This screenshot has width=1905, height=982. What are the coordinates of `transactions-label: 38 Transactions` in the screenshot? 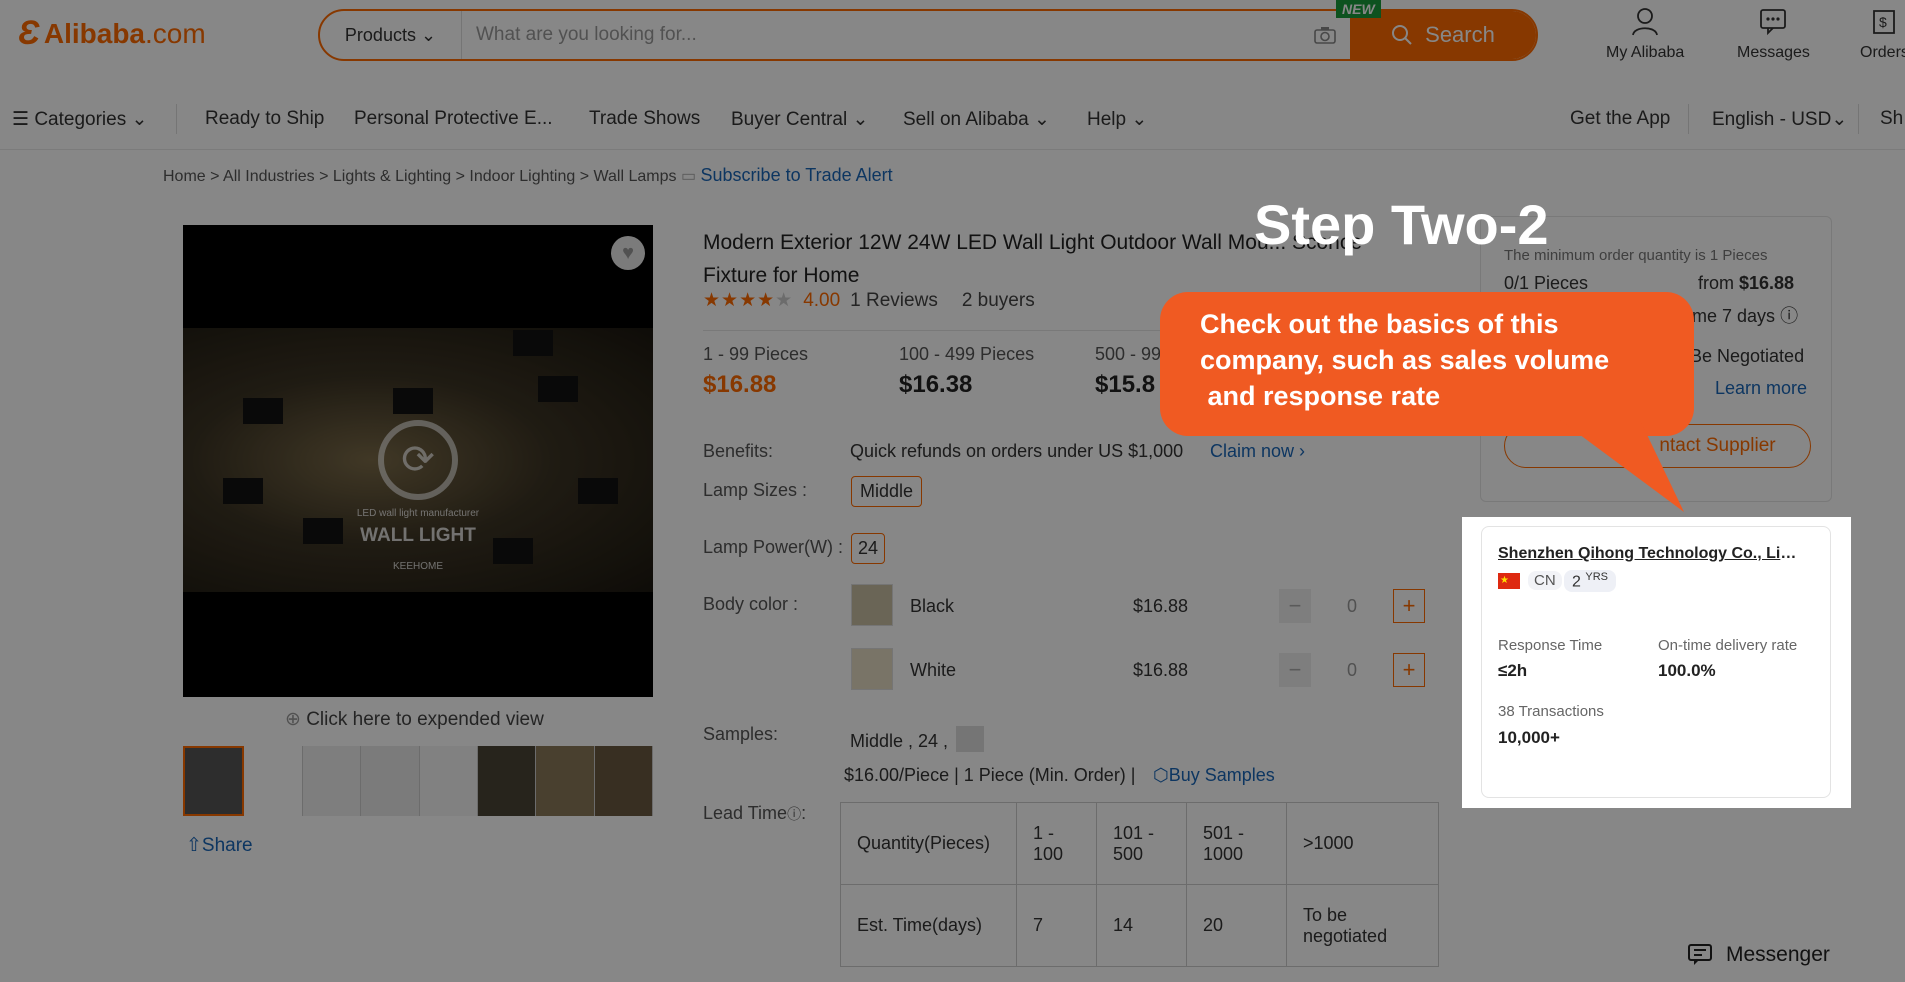 It's located at (1551, 711).